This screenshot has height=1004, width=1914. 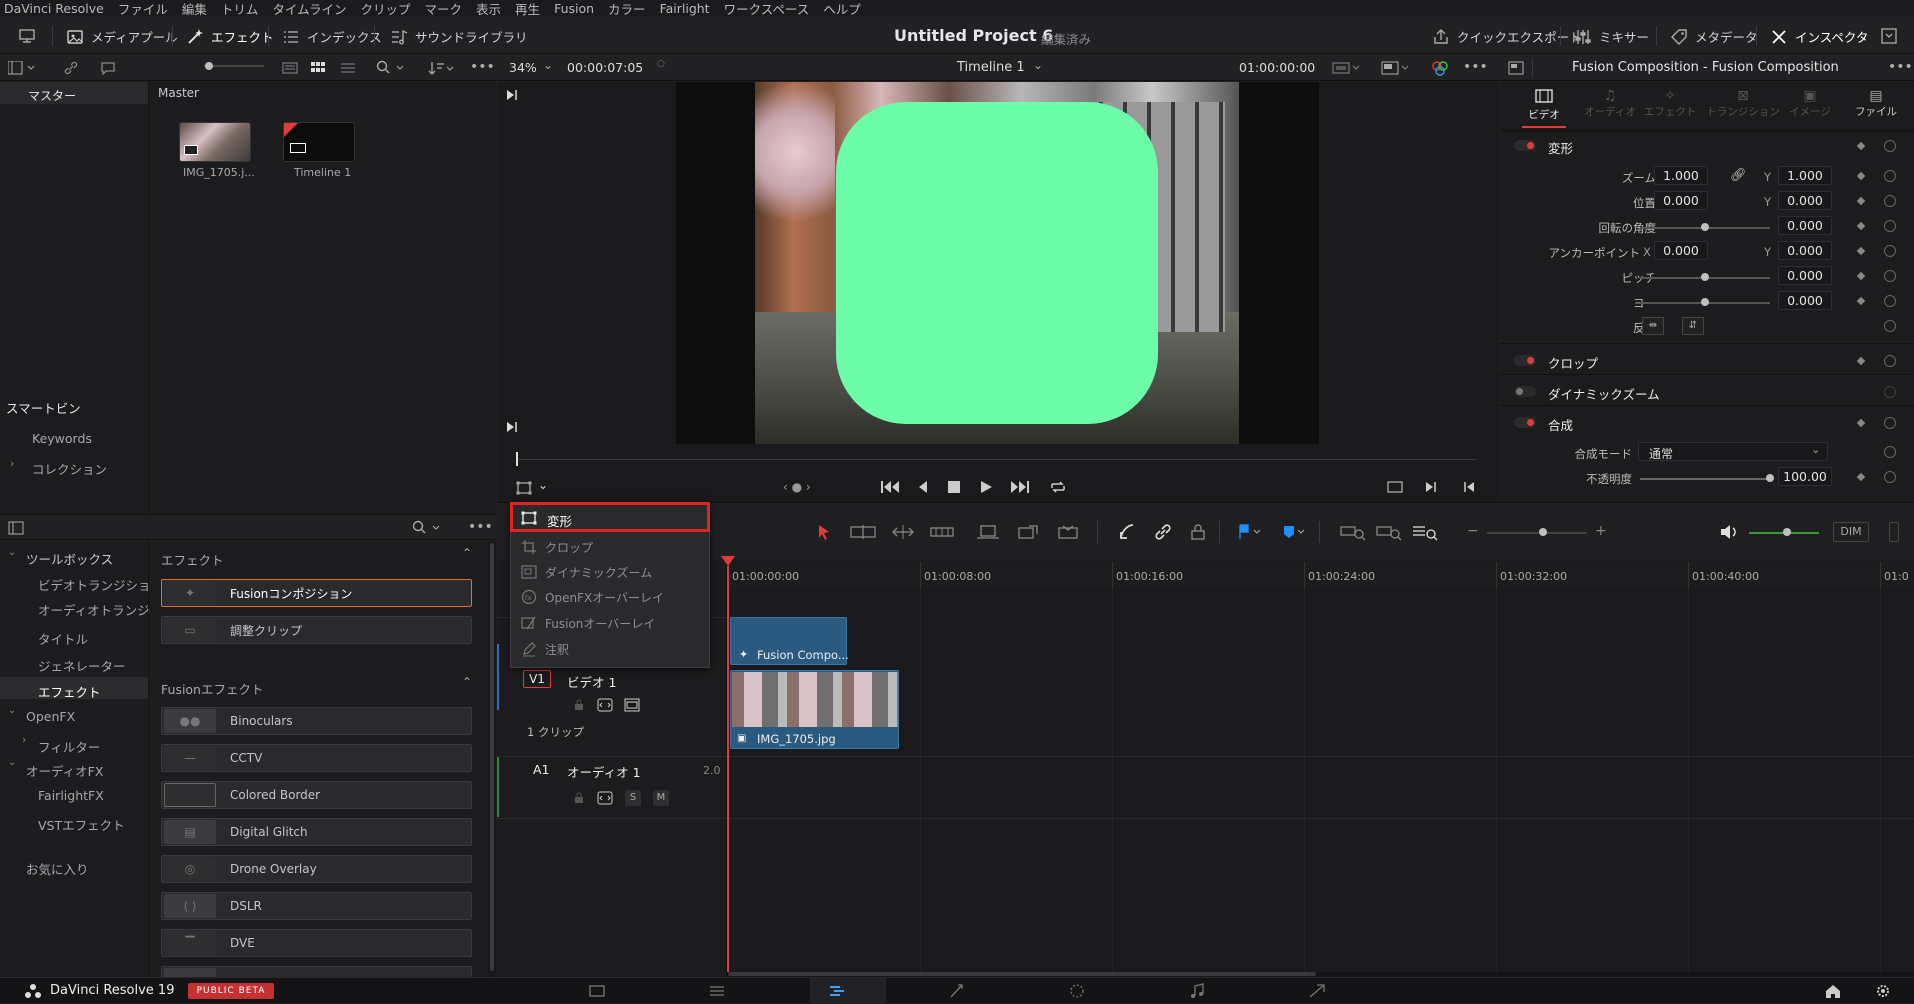 I want to click on zoom-in-icon: +, so click(x=1601, y=531).